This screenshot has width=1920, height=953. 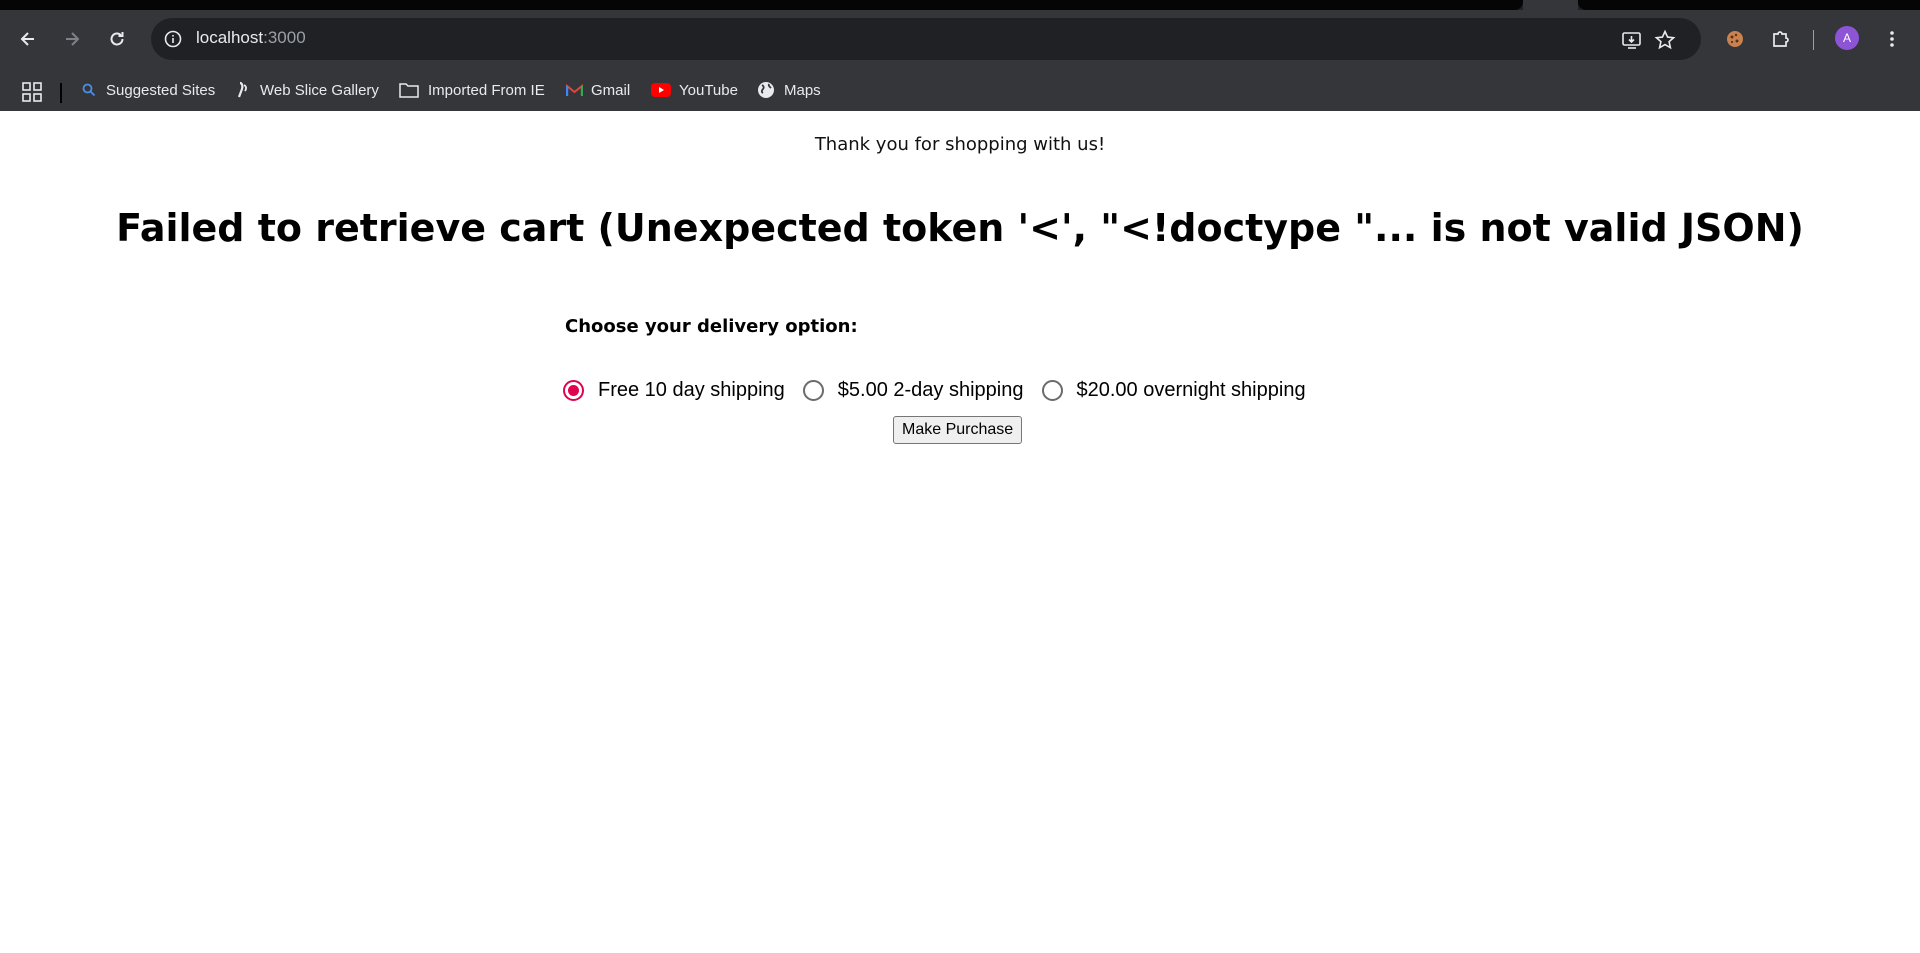 What do you see at coordinates (926, 39) in the screenshot?
I see `address-bar: localhost:3000` at bounding box center [926, 39].